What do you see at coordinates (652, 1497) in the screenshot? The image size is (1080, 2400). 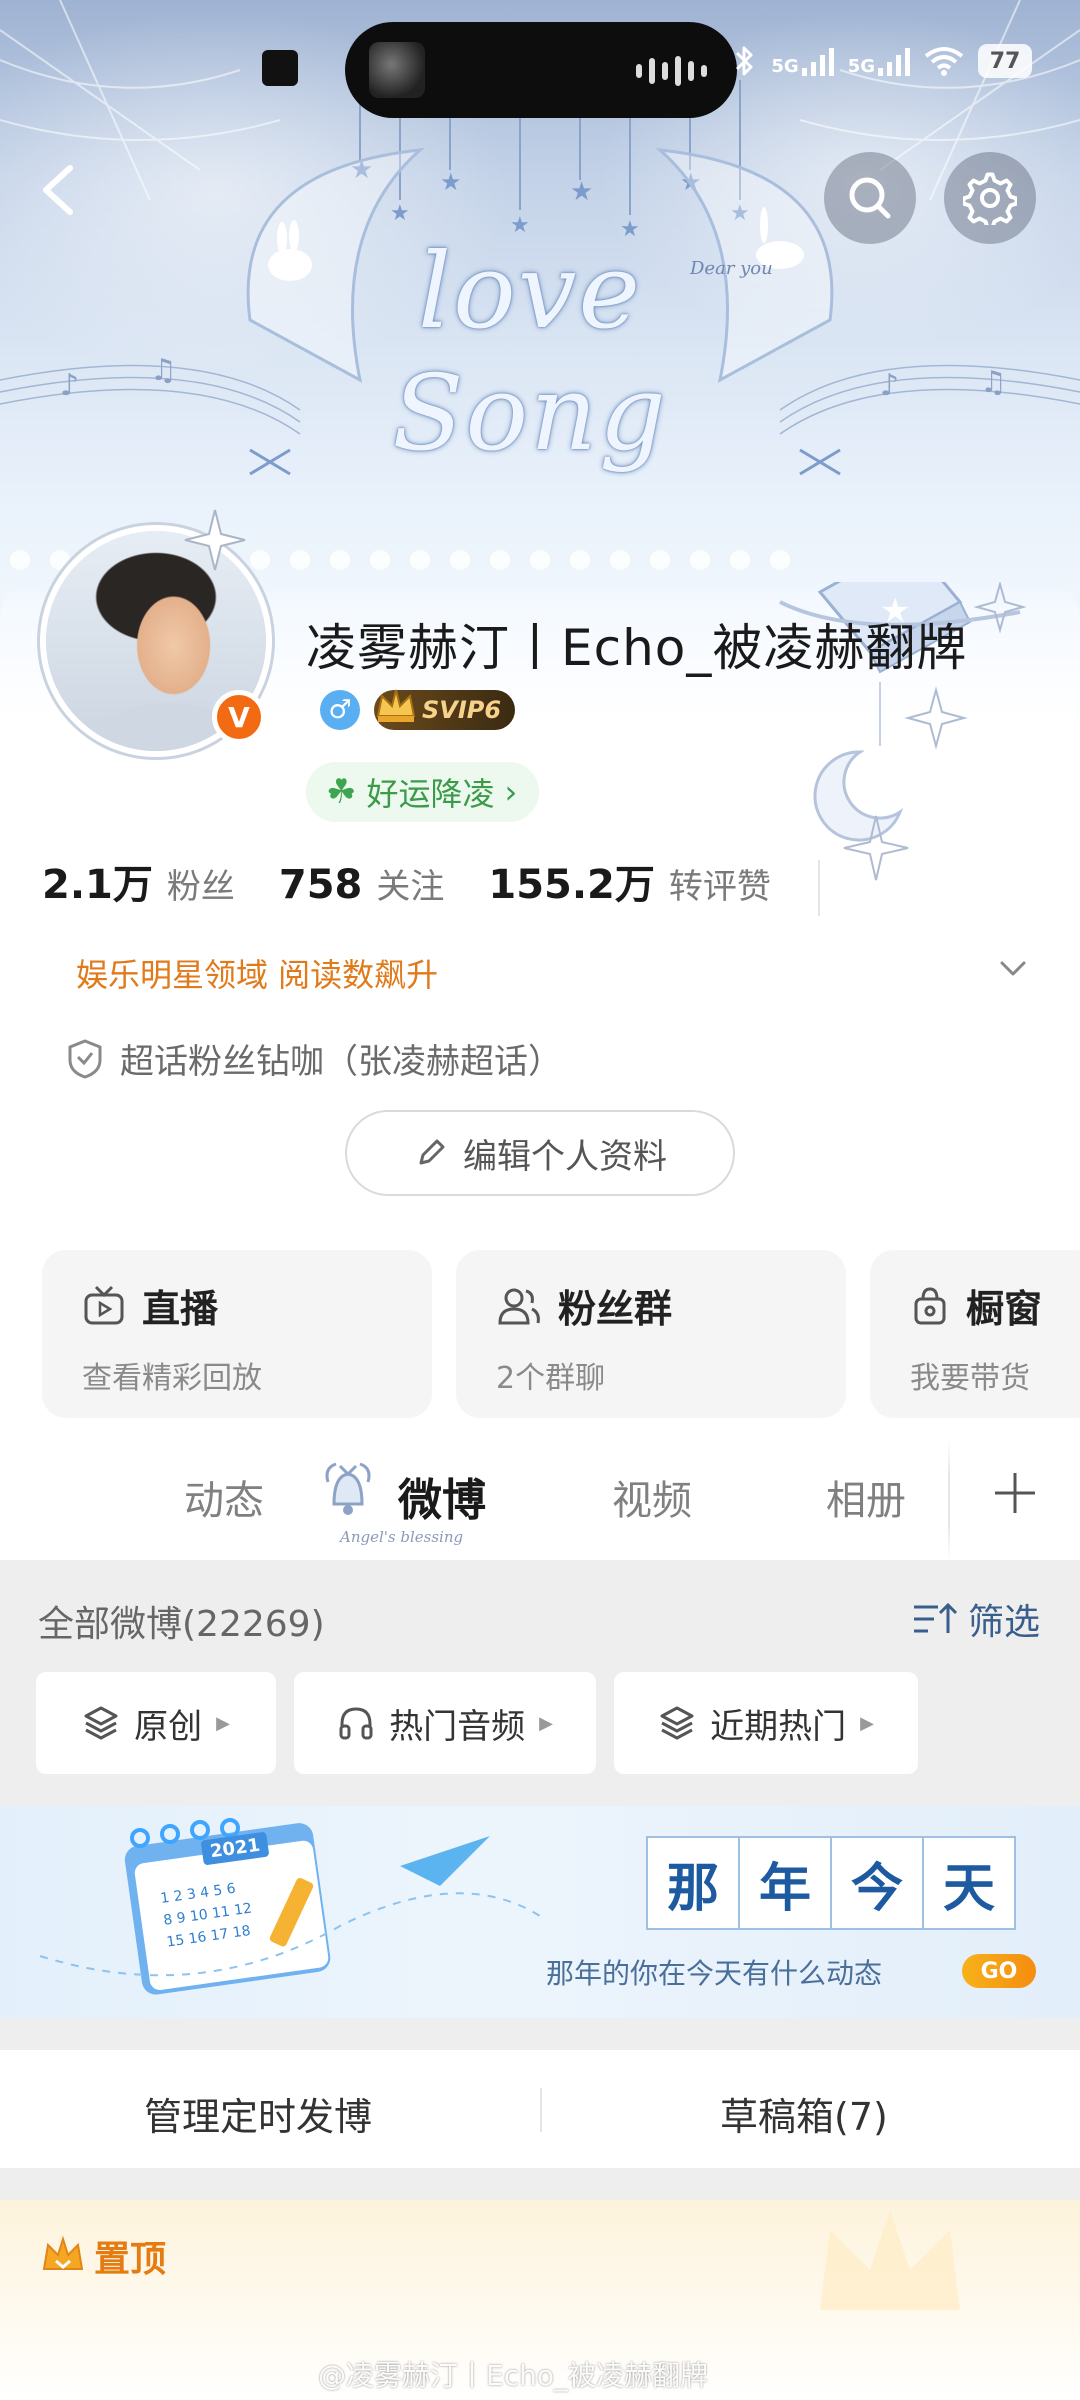 I see `tab-video: 视频` at bounding box center [652, 1497].